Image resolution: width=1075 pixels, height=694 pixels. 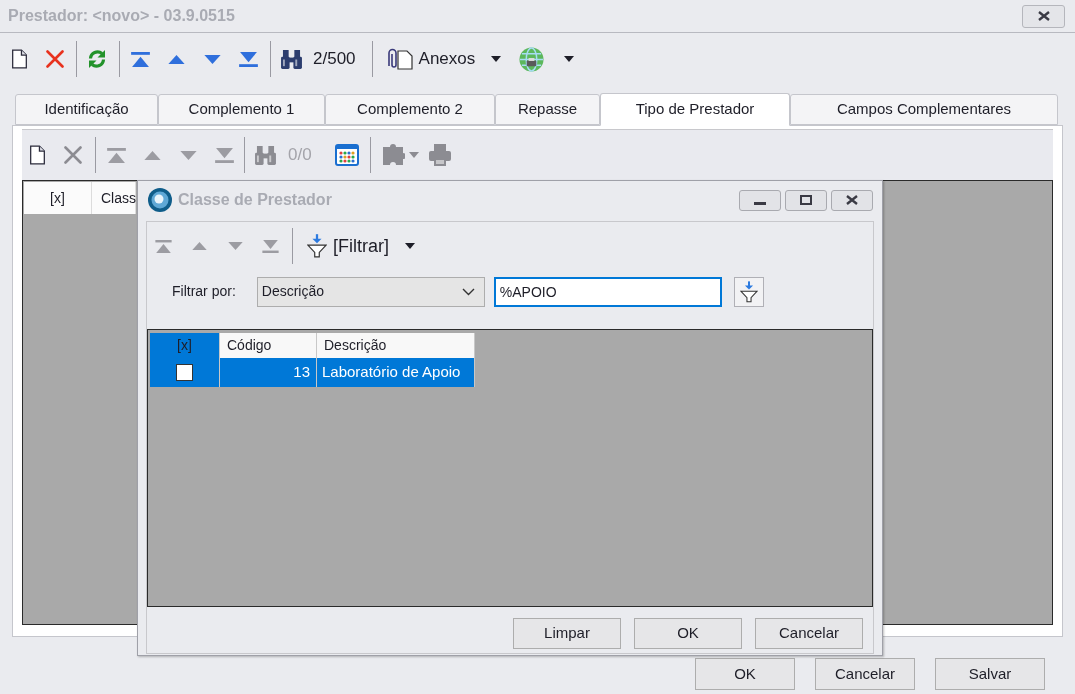 I want to click on globe-icon, so click(x=532, y=59).